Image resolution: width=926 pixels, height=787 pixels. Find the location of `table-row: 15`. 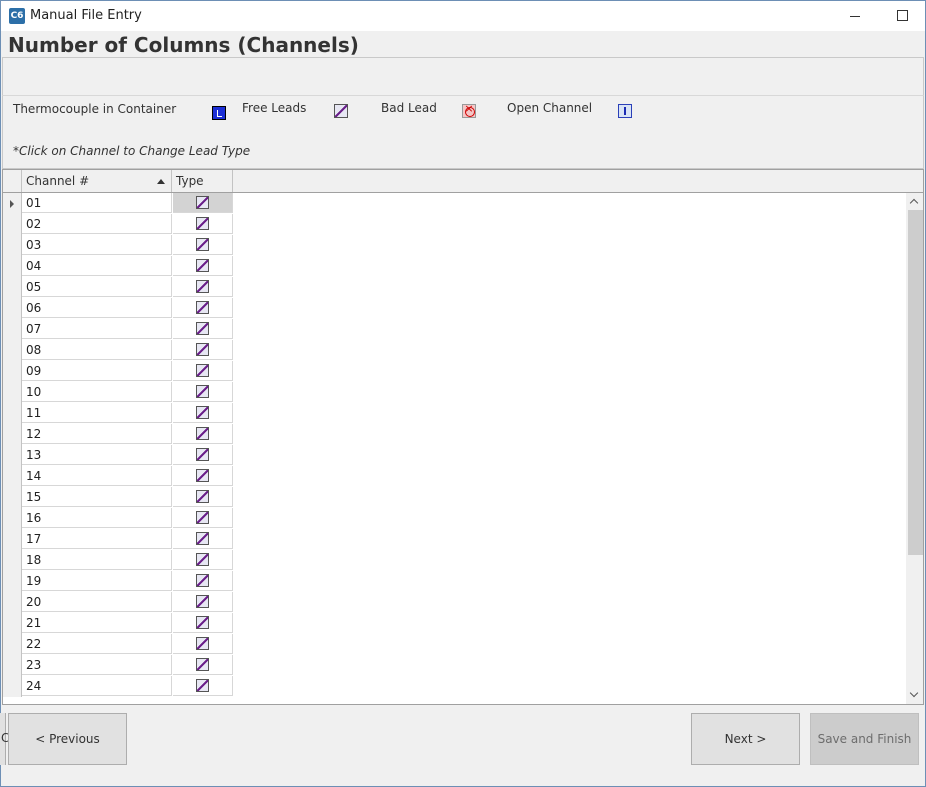

table-row: 15 is located at coordinates (118, 497).